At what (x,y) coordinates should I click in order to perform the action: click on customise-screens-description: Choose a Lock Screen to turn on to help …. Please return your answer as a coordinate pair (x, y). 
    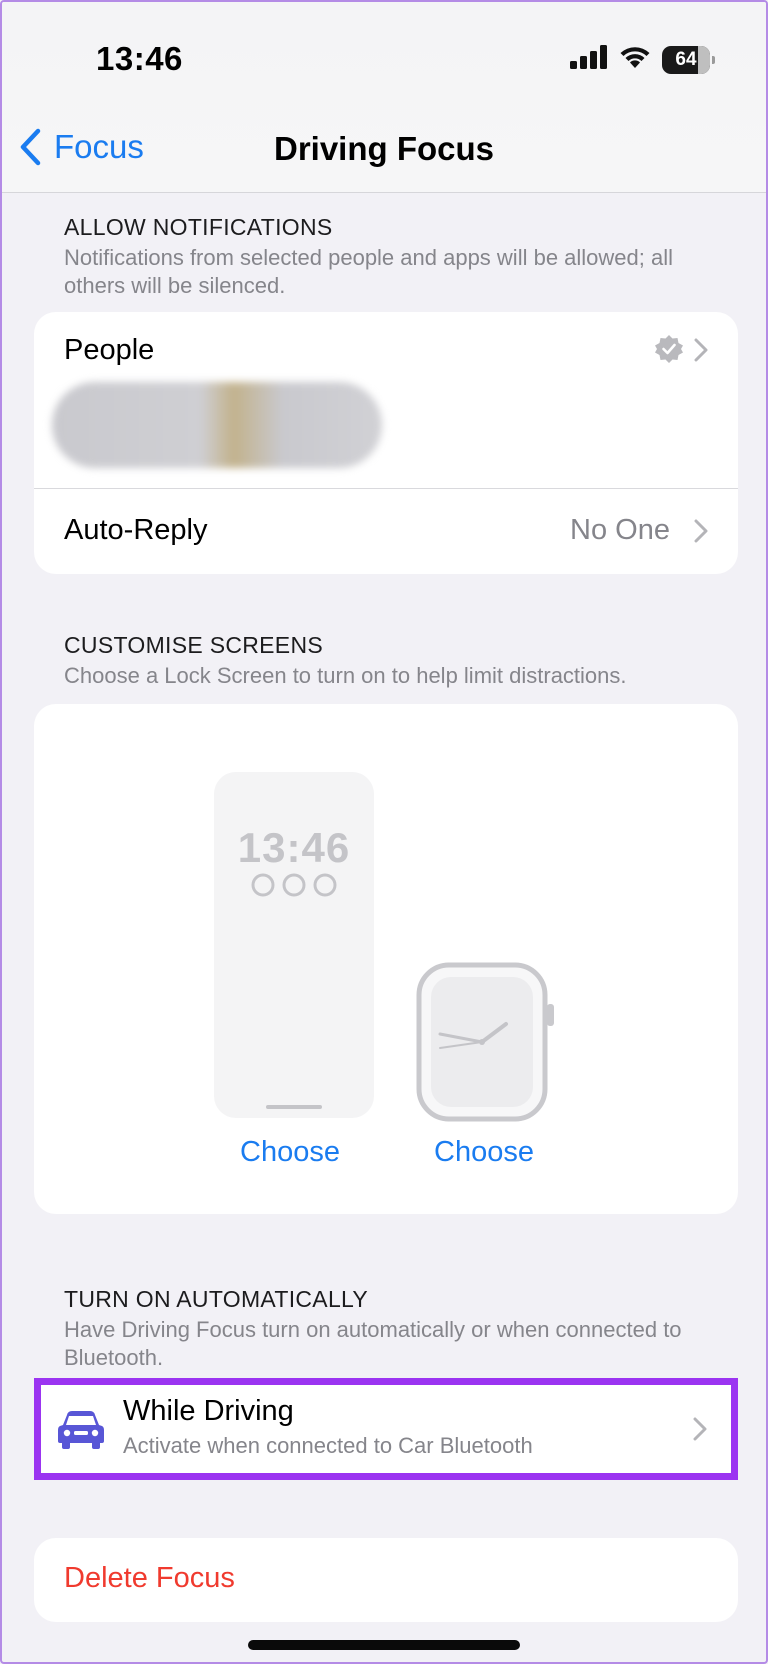
    Looking at the image, I should click on (345, 675).